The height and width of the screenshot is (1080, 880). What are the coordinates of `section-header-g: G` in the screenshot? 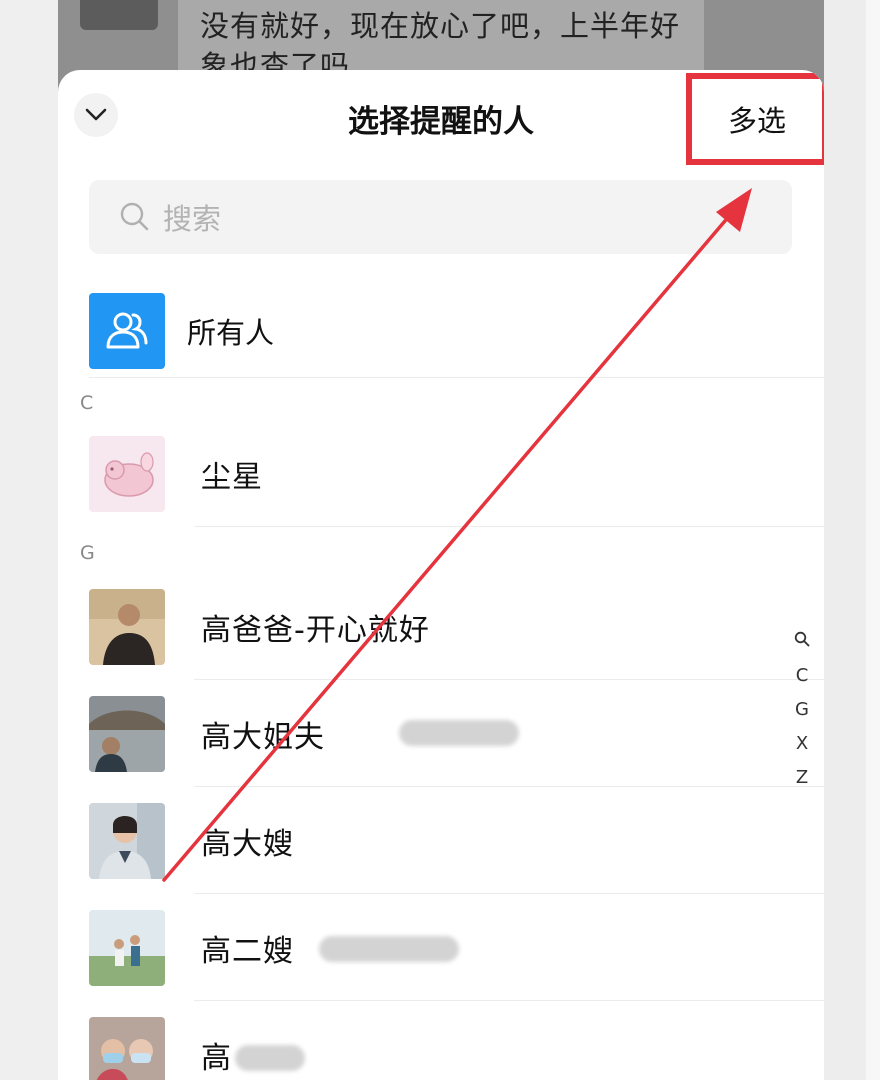 It's located at (87, 553).